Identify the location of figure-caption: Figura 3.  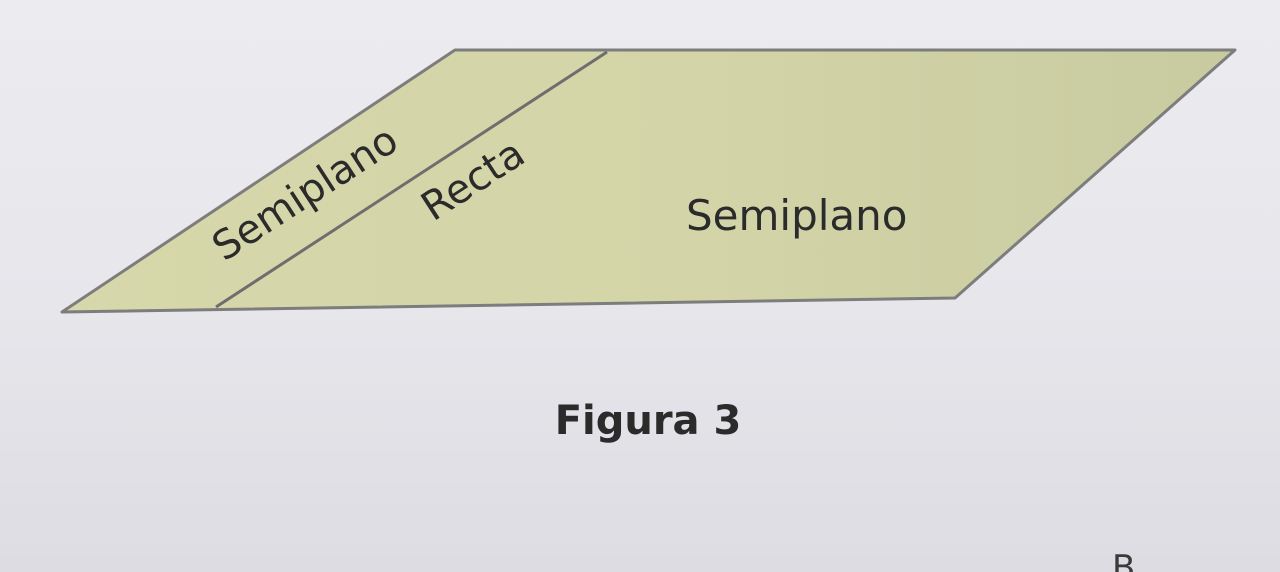
(648, 421).